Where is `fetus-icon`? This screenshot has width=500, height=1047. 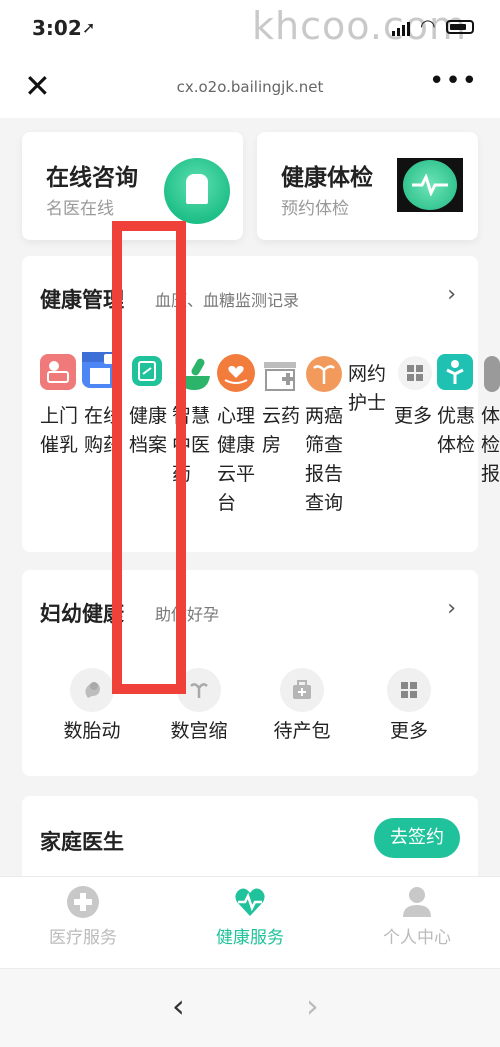 fetus-icon is located at coordinates (92, 690).